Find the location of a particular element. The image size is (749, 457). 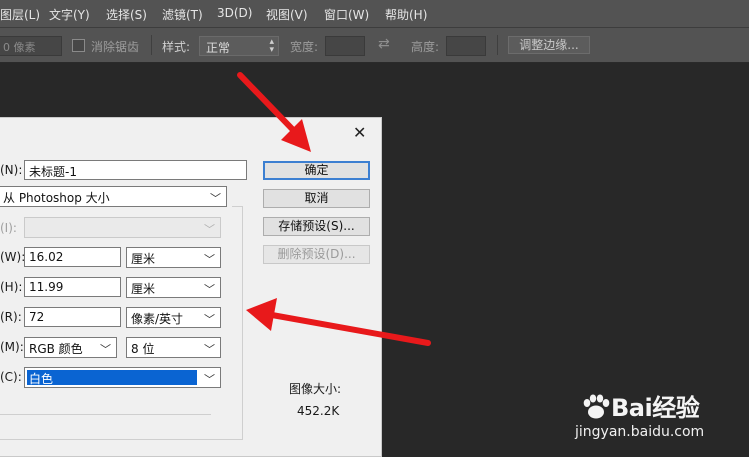

arrow-to-ok-button is located at coordinates (274, 112).